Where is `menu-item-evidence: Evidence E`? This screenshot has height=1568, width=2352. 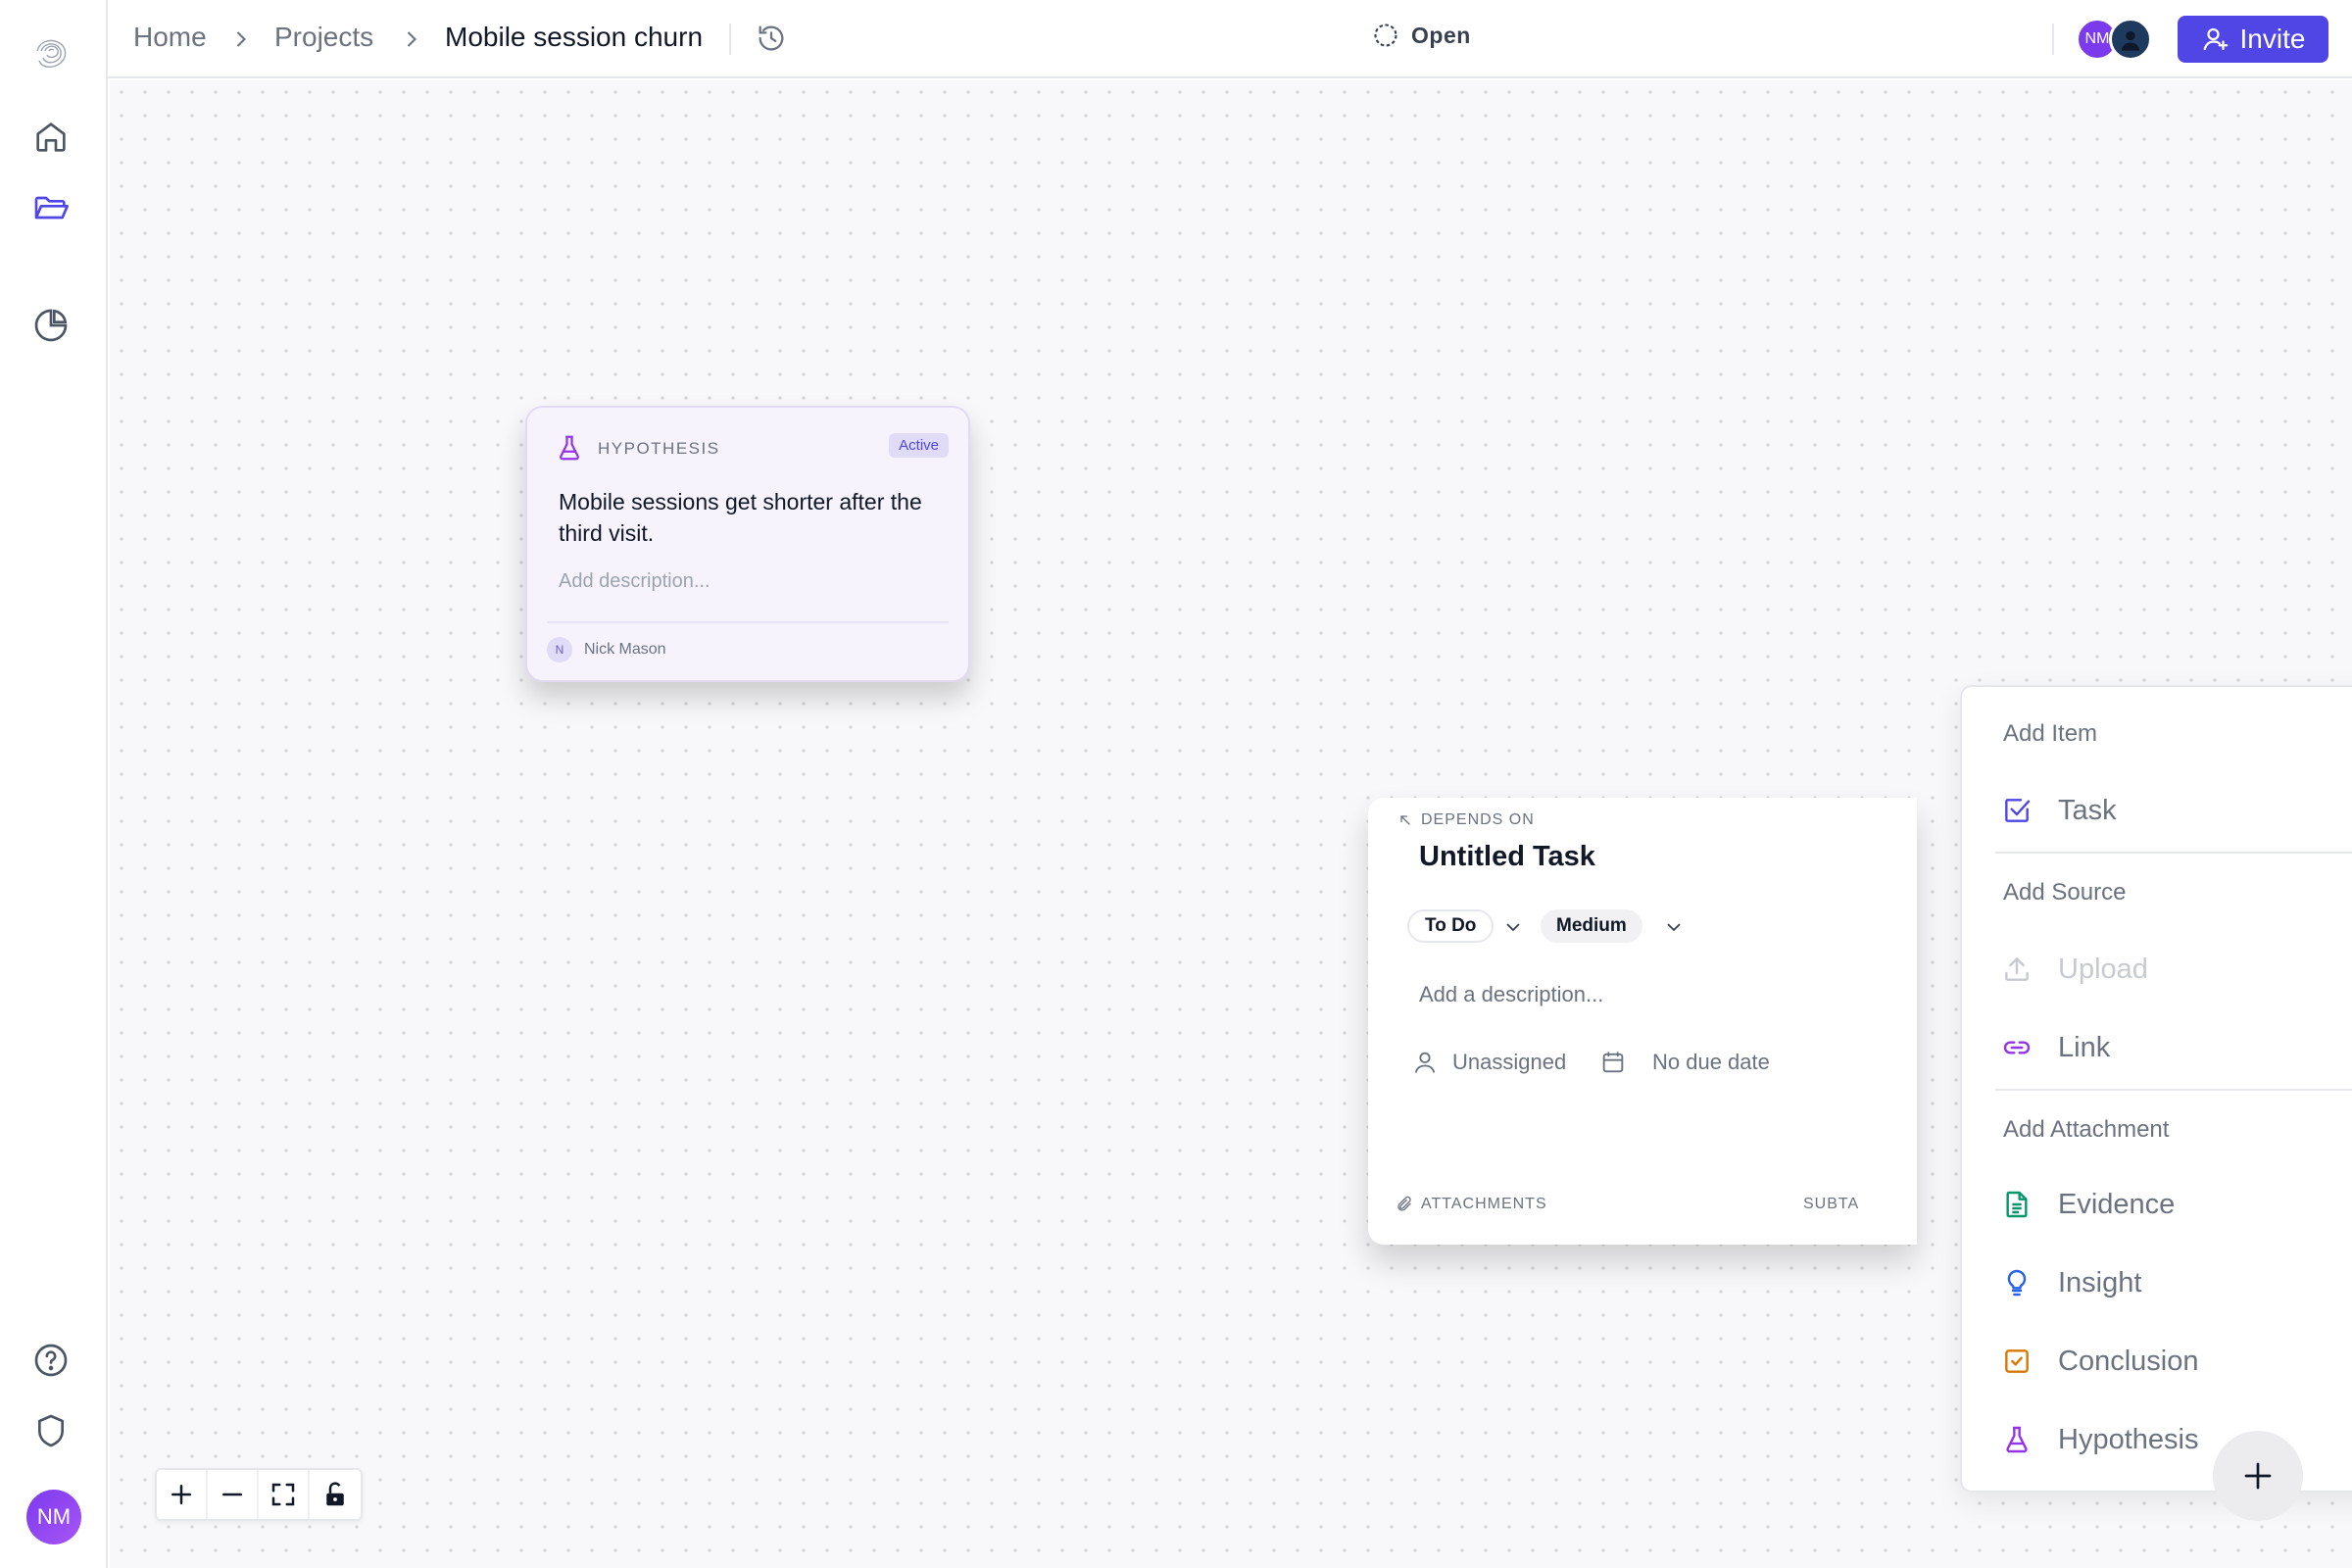 menu-item-evidence: Evidence E is located at coordinates (2157, 1204).